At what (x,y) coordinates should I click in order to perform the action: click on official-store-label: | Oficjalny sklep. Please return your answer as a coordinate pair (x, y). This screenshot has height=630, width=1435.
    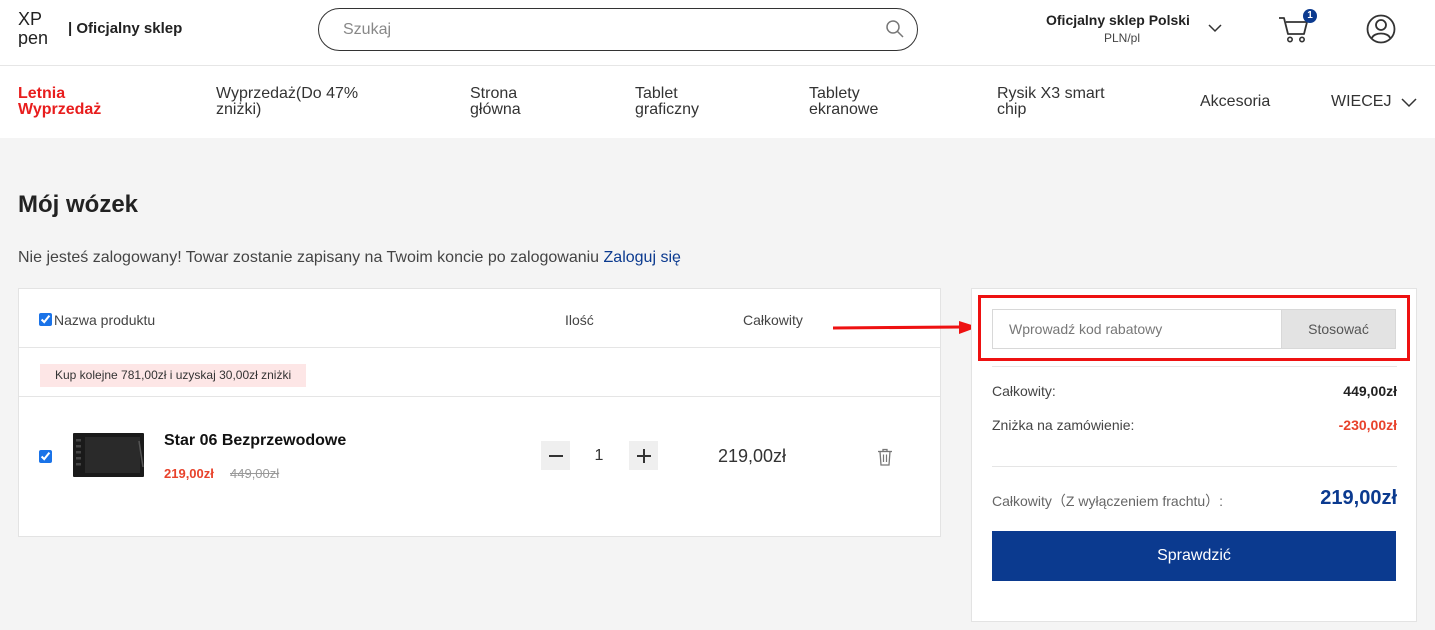
    Looking at the image, I should click on (125, 28).